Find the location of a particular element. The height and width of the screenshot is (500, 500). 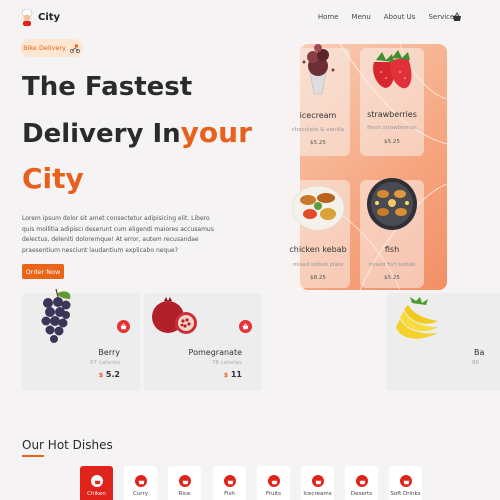

category-chiken: Chiken is located at coordinates (96, 483).